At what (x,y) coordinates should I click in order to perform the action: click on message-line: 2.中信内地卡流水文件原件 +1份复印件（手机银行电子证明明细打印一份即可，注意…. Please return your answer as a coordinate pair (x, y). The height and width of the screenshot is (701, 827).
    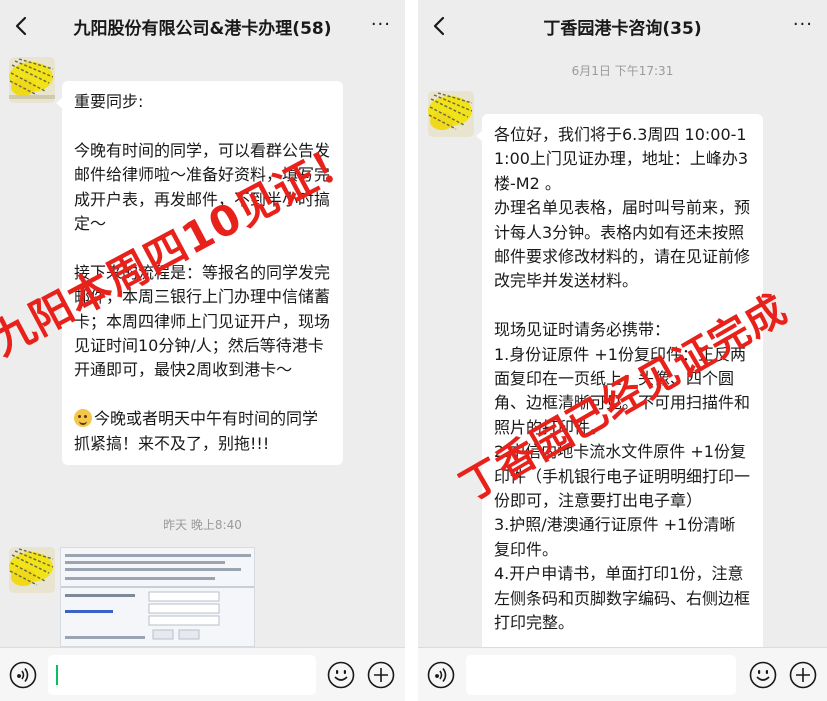
    Looking at the image, I should click on (622, 476).